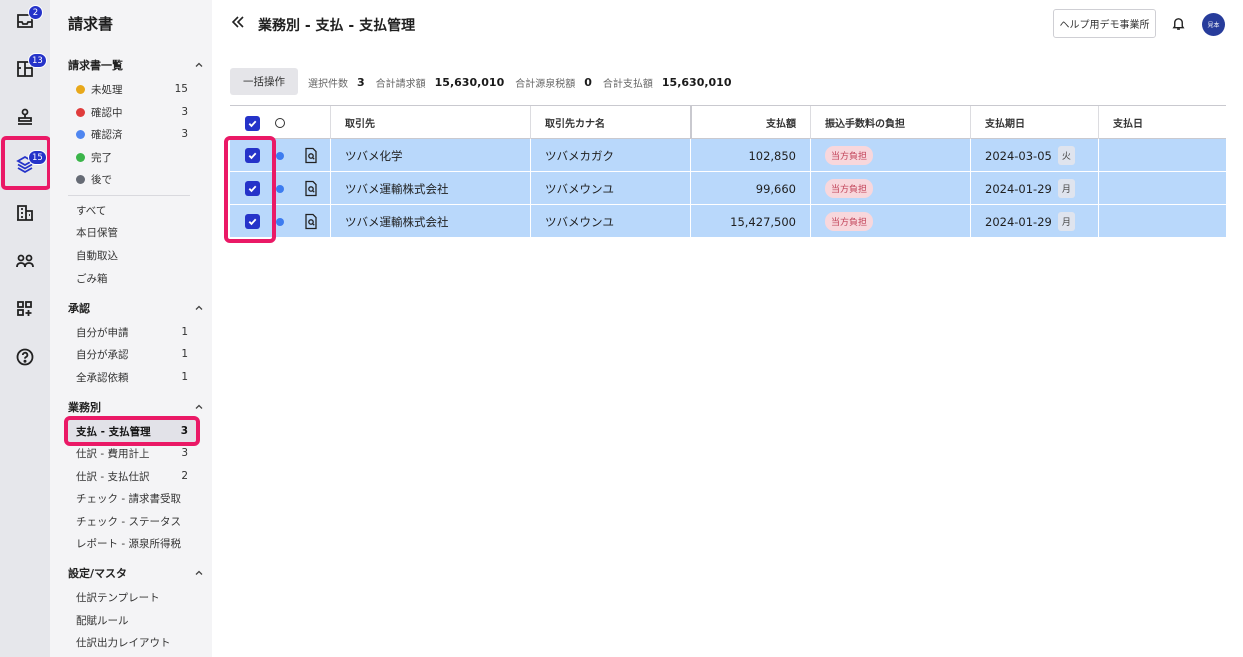  Describe the element at coordinates (728, 188) in the screenshot. I see `table-row: ツバメ運輸株式会社 ツバメウンユ 99,660 当方負担 2024-01-29 月` at that location.